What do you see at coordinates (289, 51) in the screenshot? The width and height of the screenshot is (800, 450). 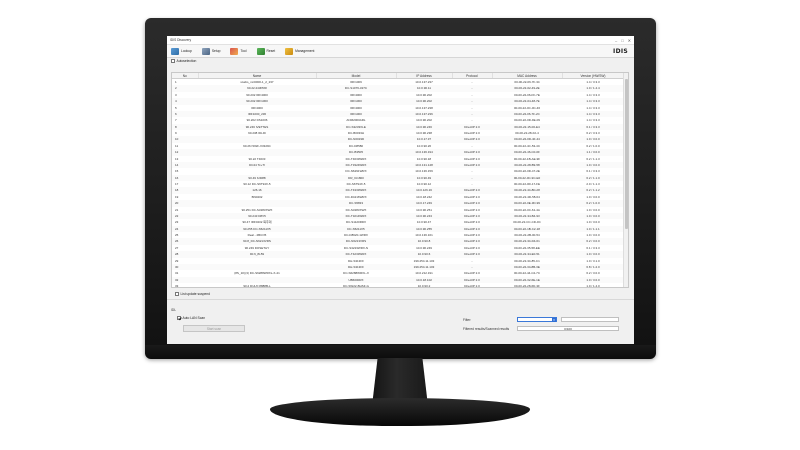 I see `management-icon` at bounding box center [289, 51].